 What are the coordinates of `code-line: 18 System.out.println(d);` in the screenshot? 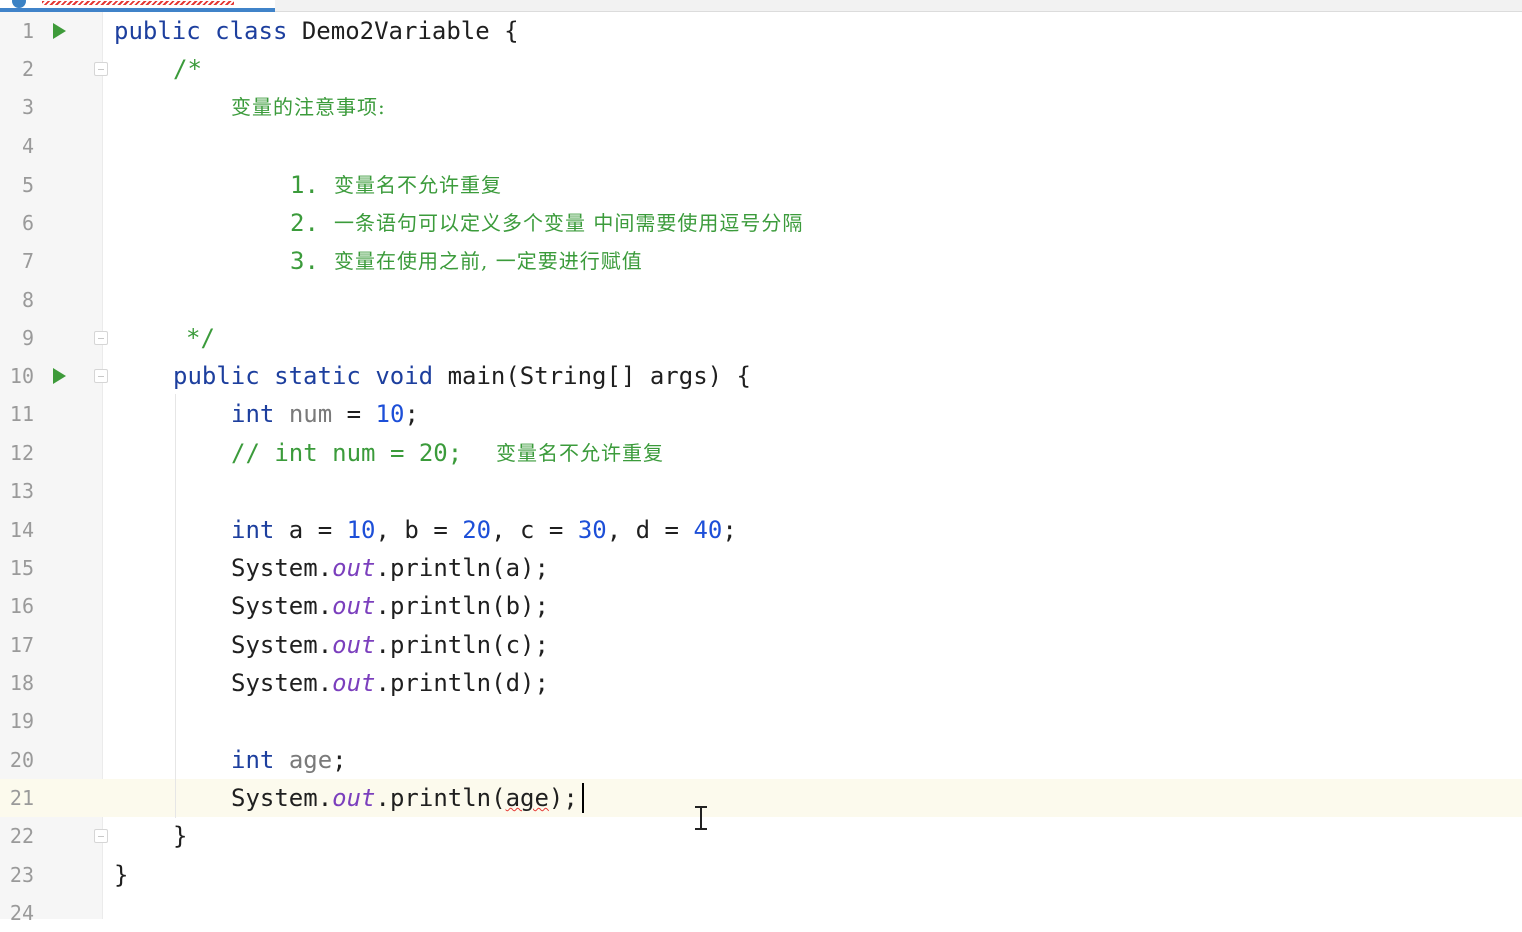 It's located at (761, 683).